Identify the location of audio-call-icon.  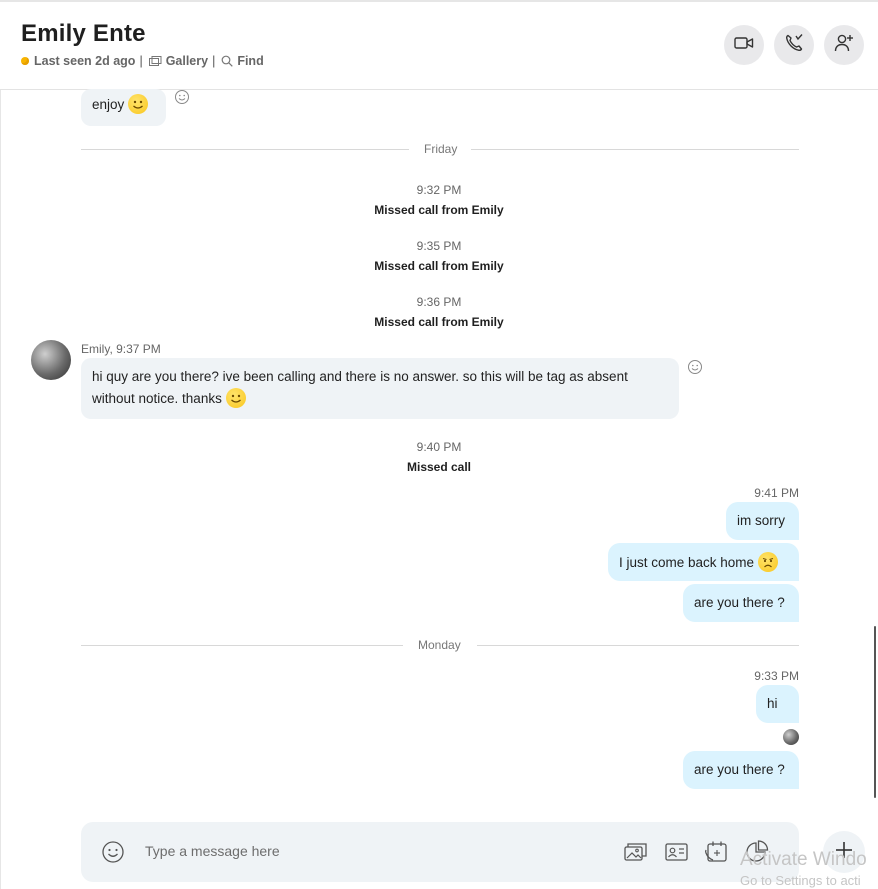
(794, 45).